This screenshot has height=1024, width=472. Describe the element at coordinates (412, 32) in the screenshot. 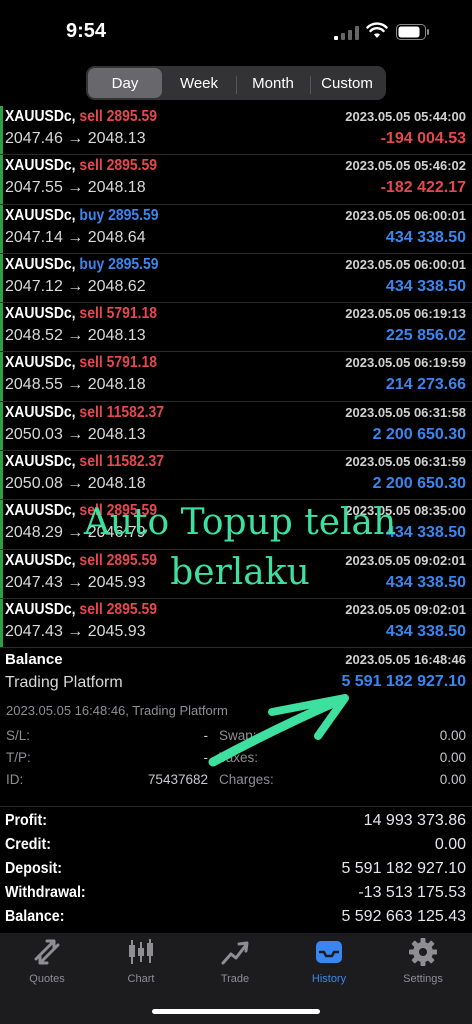

I see `battery-icon` at that location.